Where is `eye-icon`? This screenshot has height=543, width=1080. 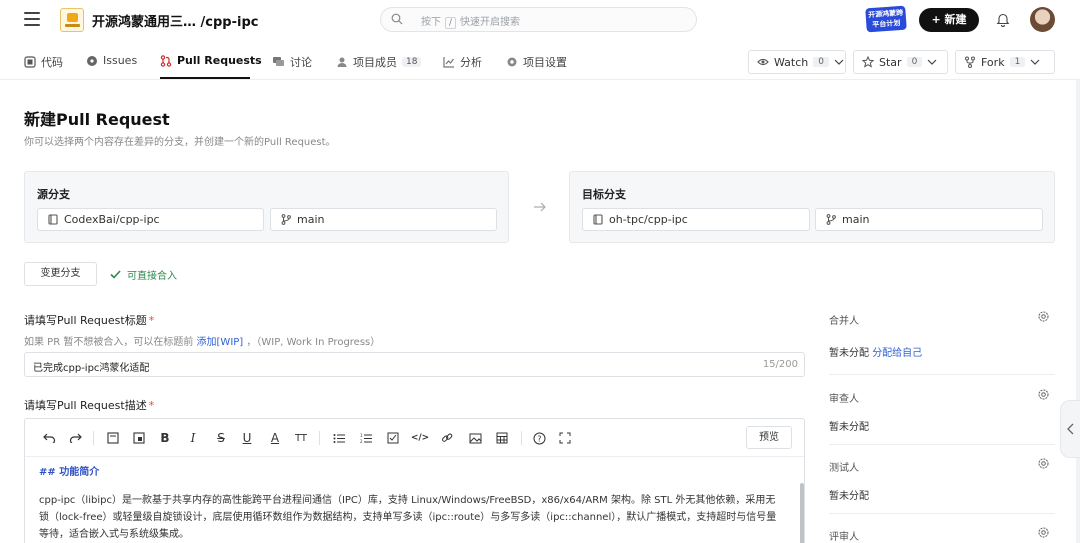
eye-icon is located at coordinates (763, 62).